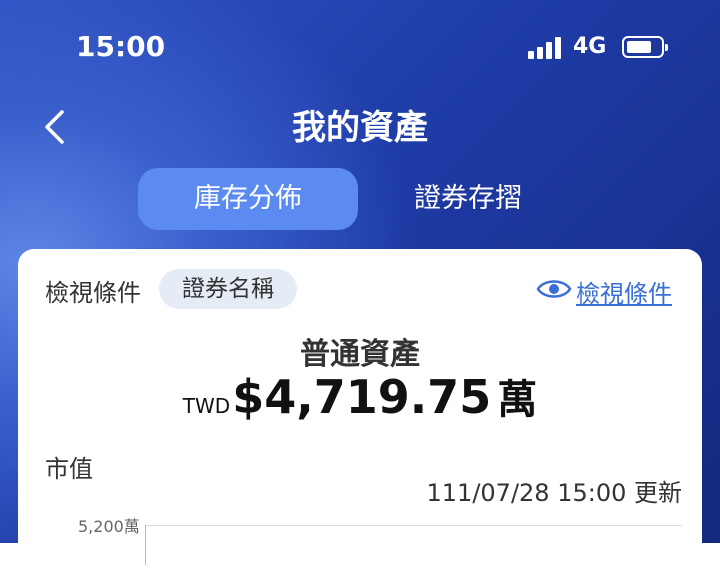  What do you see at coordinates (69, 469) in the screenshot?
I see `market-value-label: 市值` at bounding box center [69, 469].